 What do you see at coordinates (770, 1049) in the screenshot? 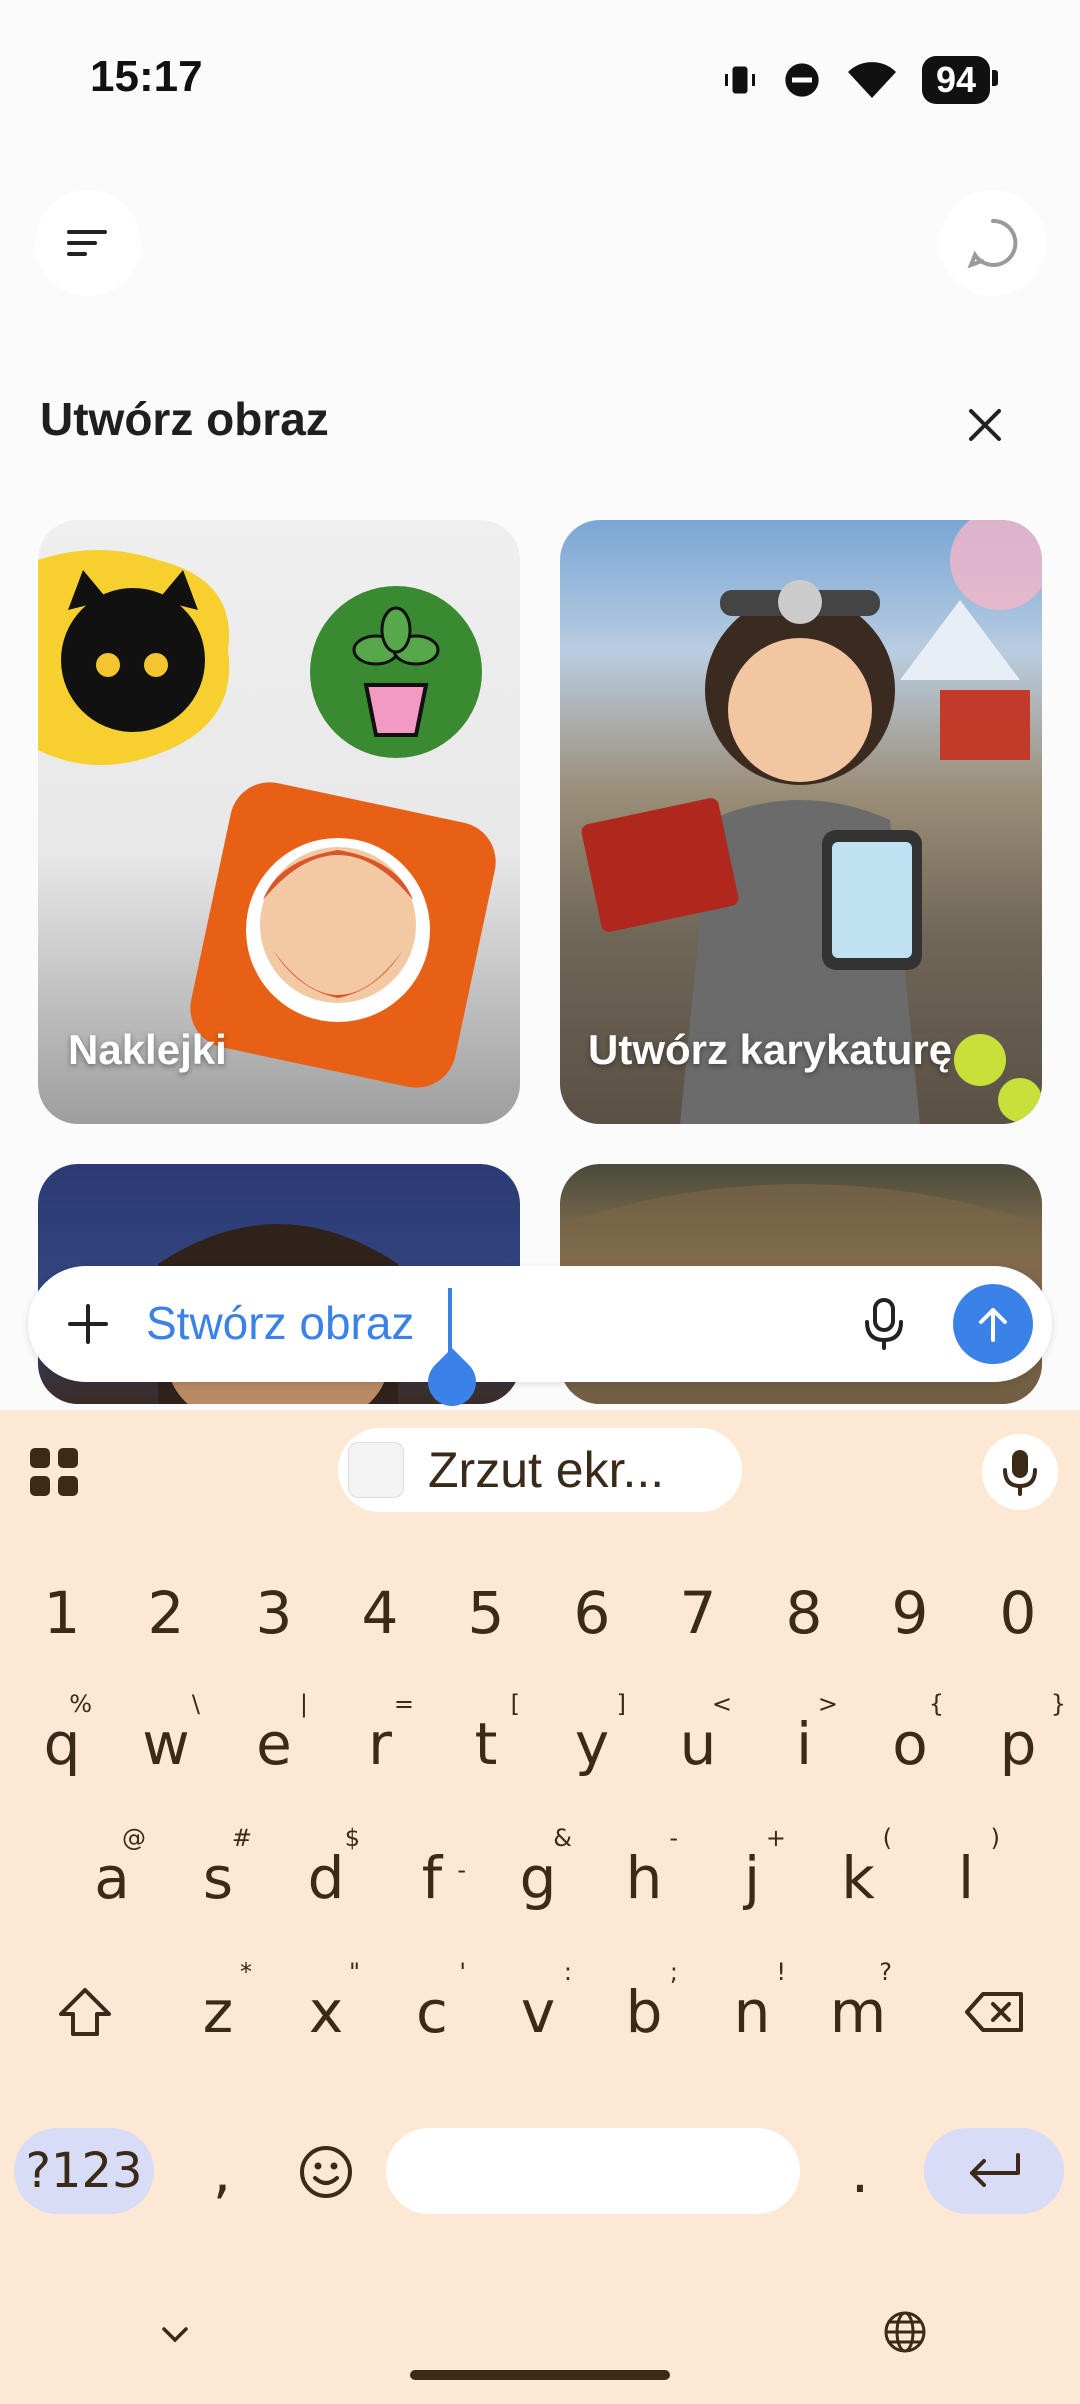
I see `caricature-card-label: Utwórz karykaturę` at bounding box center [770, 1049].